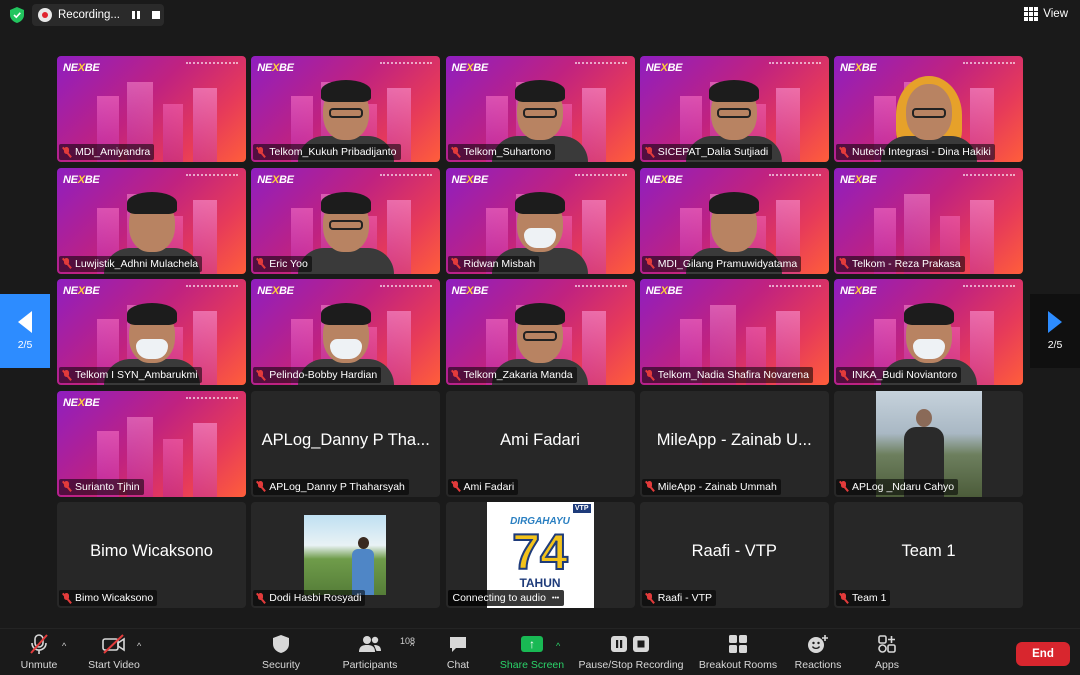 This screenshot has height=675, width=1080. I want to click on next-page-button: 2/5, so click(1055, 331).